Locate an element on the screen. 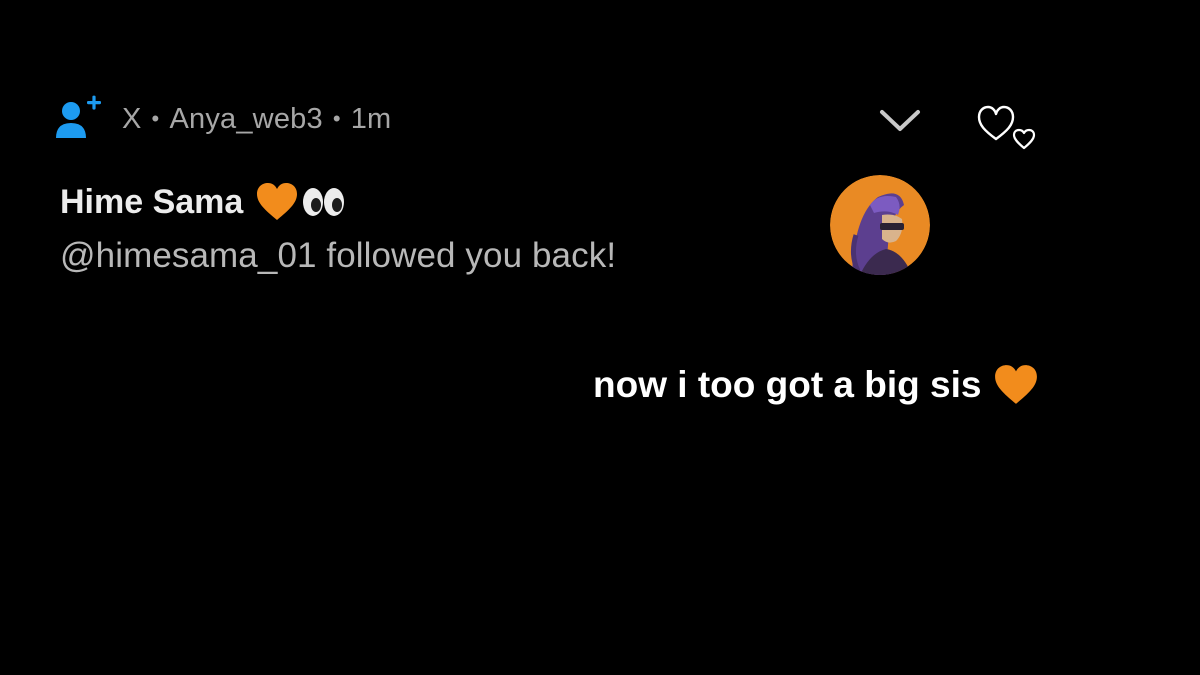 The image size is (1200, 675). notification-title: Hime Sama is located at coordinates (152, 201).